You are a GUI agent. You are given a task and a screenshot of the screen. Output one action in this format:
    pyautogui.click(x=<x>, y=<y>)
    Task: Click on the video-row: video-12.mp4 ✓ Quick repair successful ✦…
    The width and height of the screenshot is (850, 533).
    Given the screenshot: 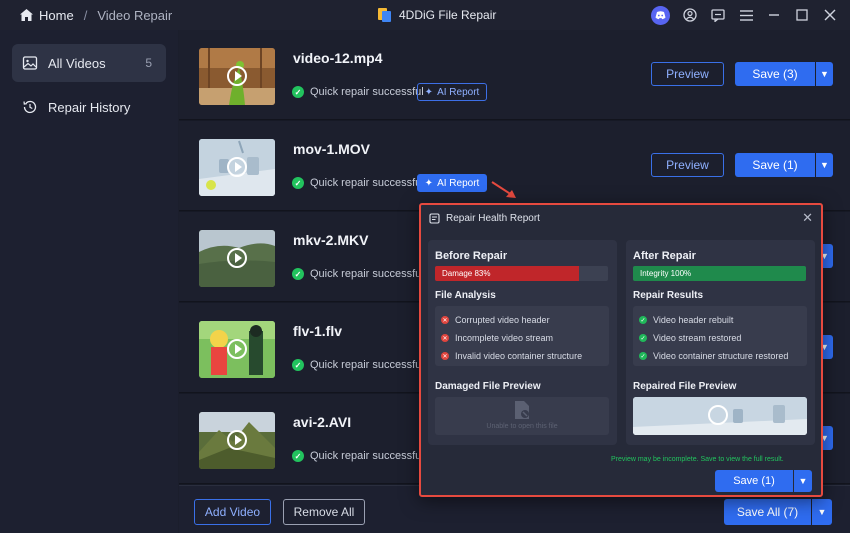 What is the action you would take?
    pyautogui.click(x=514, y=75)
    